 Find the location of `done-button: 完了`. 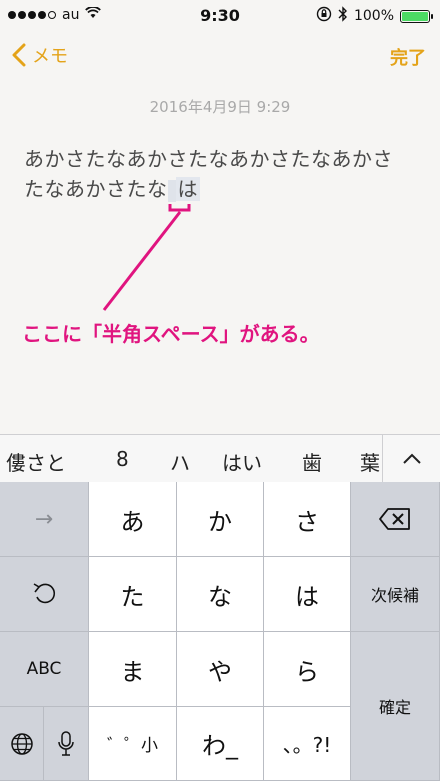

done-button: 完了 is located at coordinates (408, 57).